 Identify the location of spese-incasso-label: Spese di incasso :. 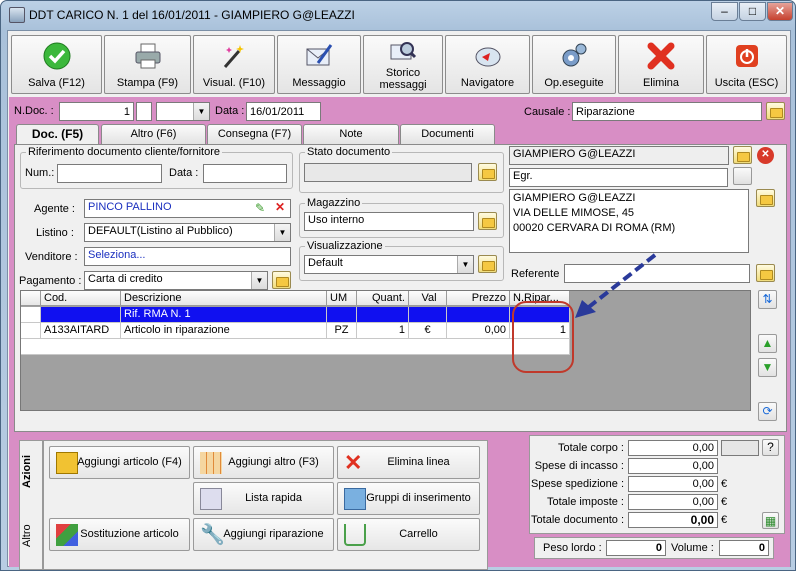
(579, 466).